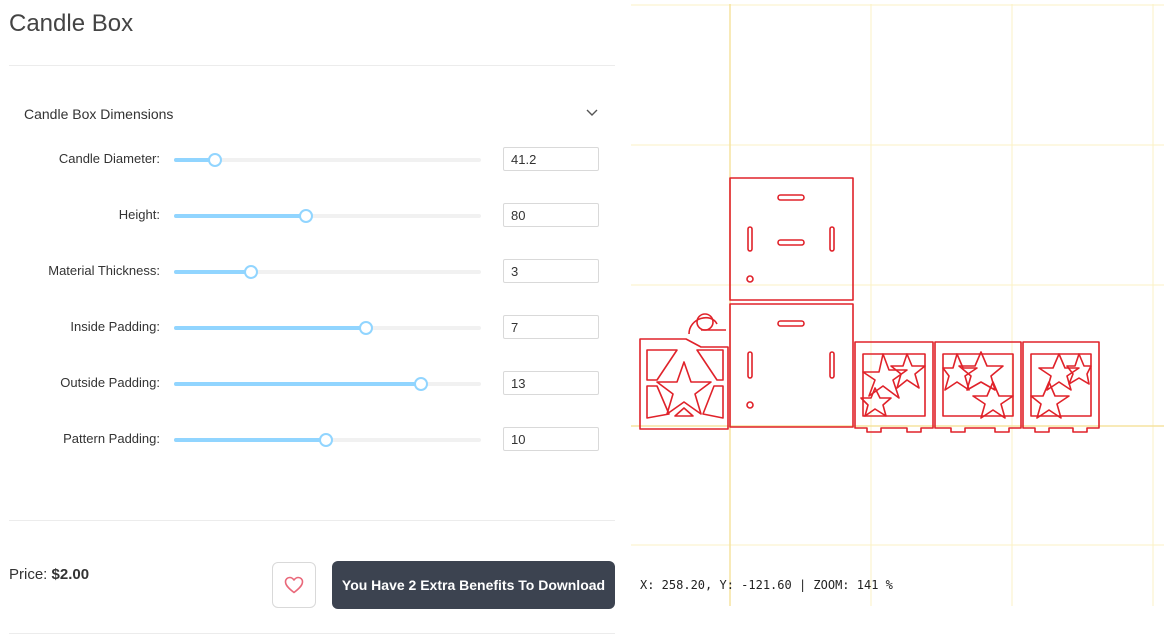 This screenshot has height=642, width=1164. Describe the element at coordinates (327, 160) in the screenshot. I see `candle-diameter-slider` at that location.